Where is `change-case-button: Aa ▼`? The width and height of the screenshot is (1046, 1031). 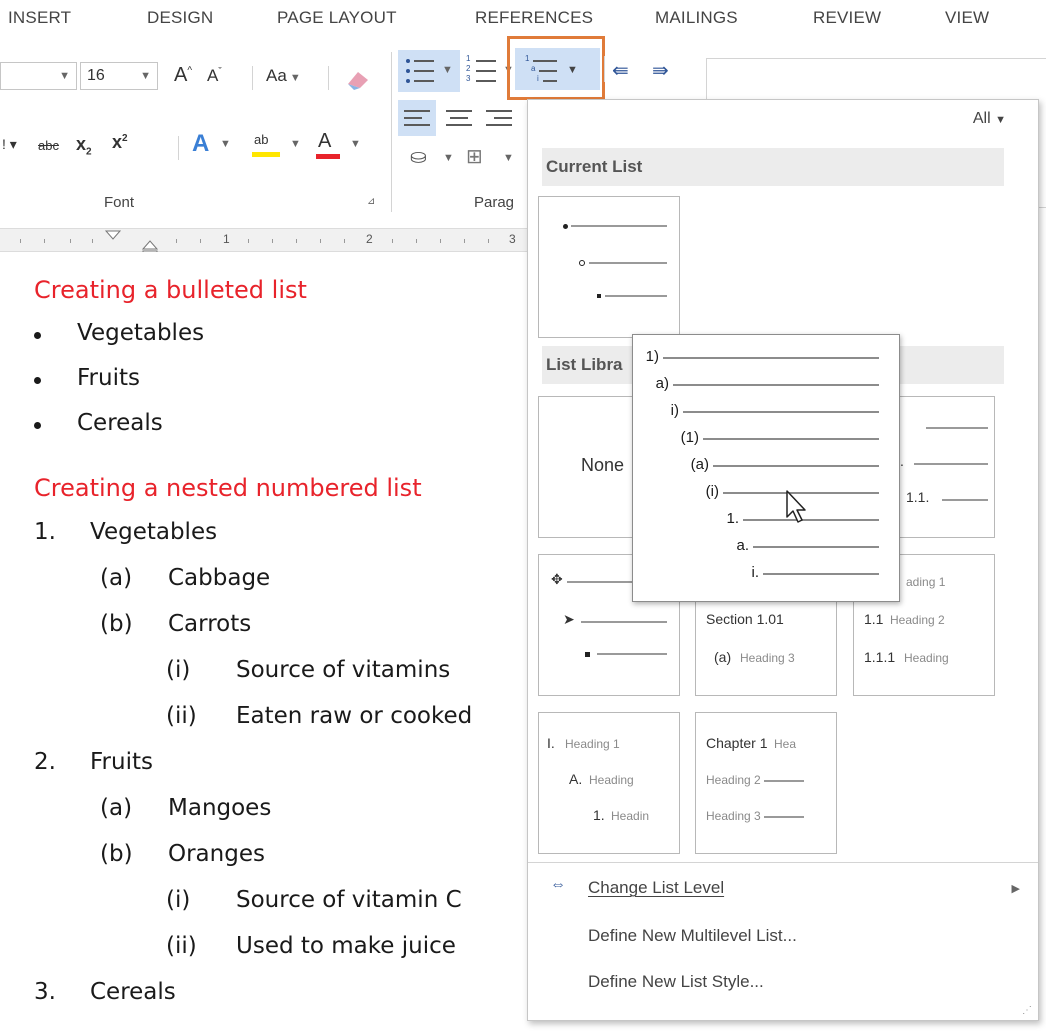
change-case-button: Aa ▼ is located at coordinates (283, 76).